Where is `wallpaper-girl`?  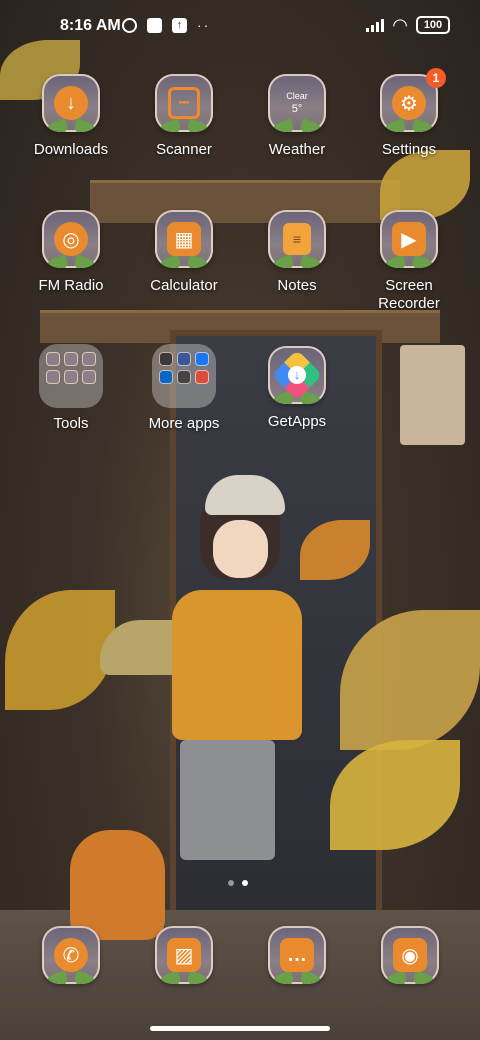
wallpaper-girl is located at coordinates (237, 665).